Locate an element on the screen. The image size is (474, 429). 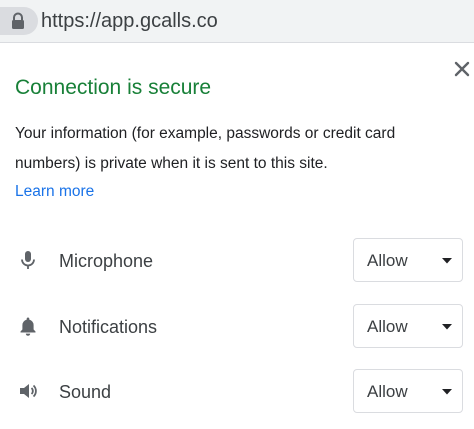
permission-row-microphone: Microphone Allow is located at coordinates (237, 261).